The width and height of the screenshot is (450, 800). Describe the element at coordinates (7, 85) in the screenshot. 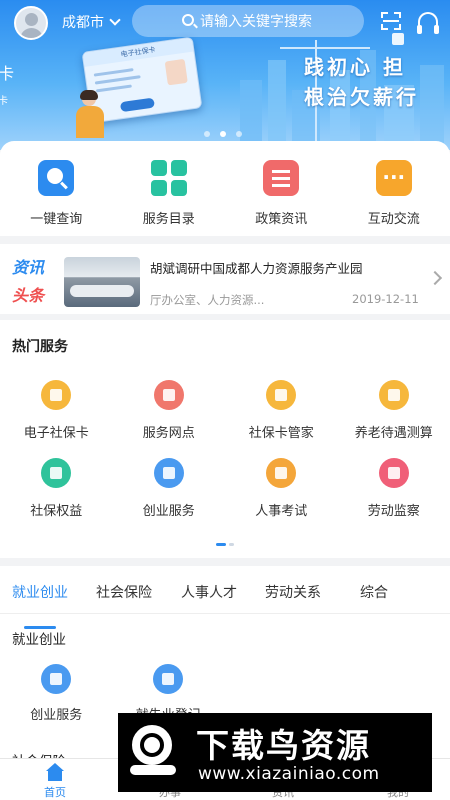

I see `banner-edge-text: 卡 卡` at that location.